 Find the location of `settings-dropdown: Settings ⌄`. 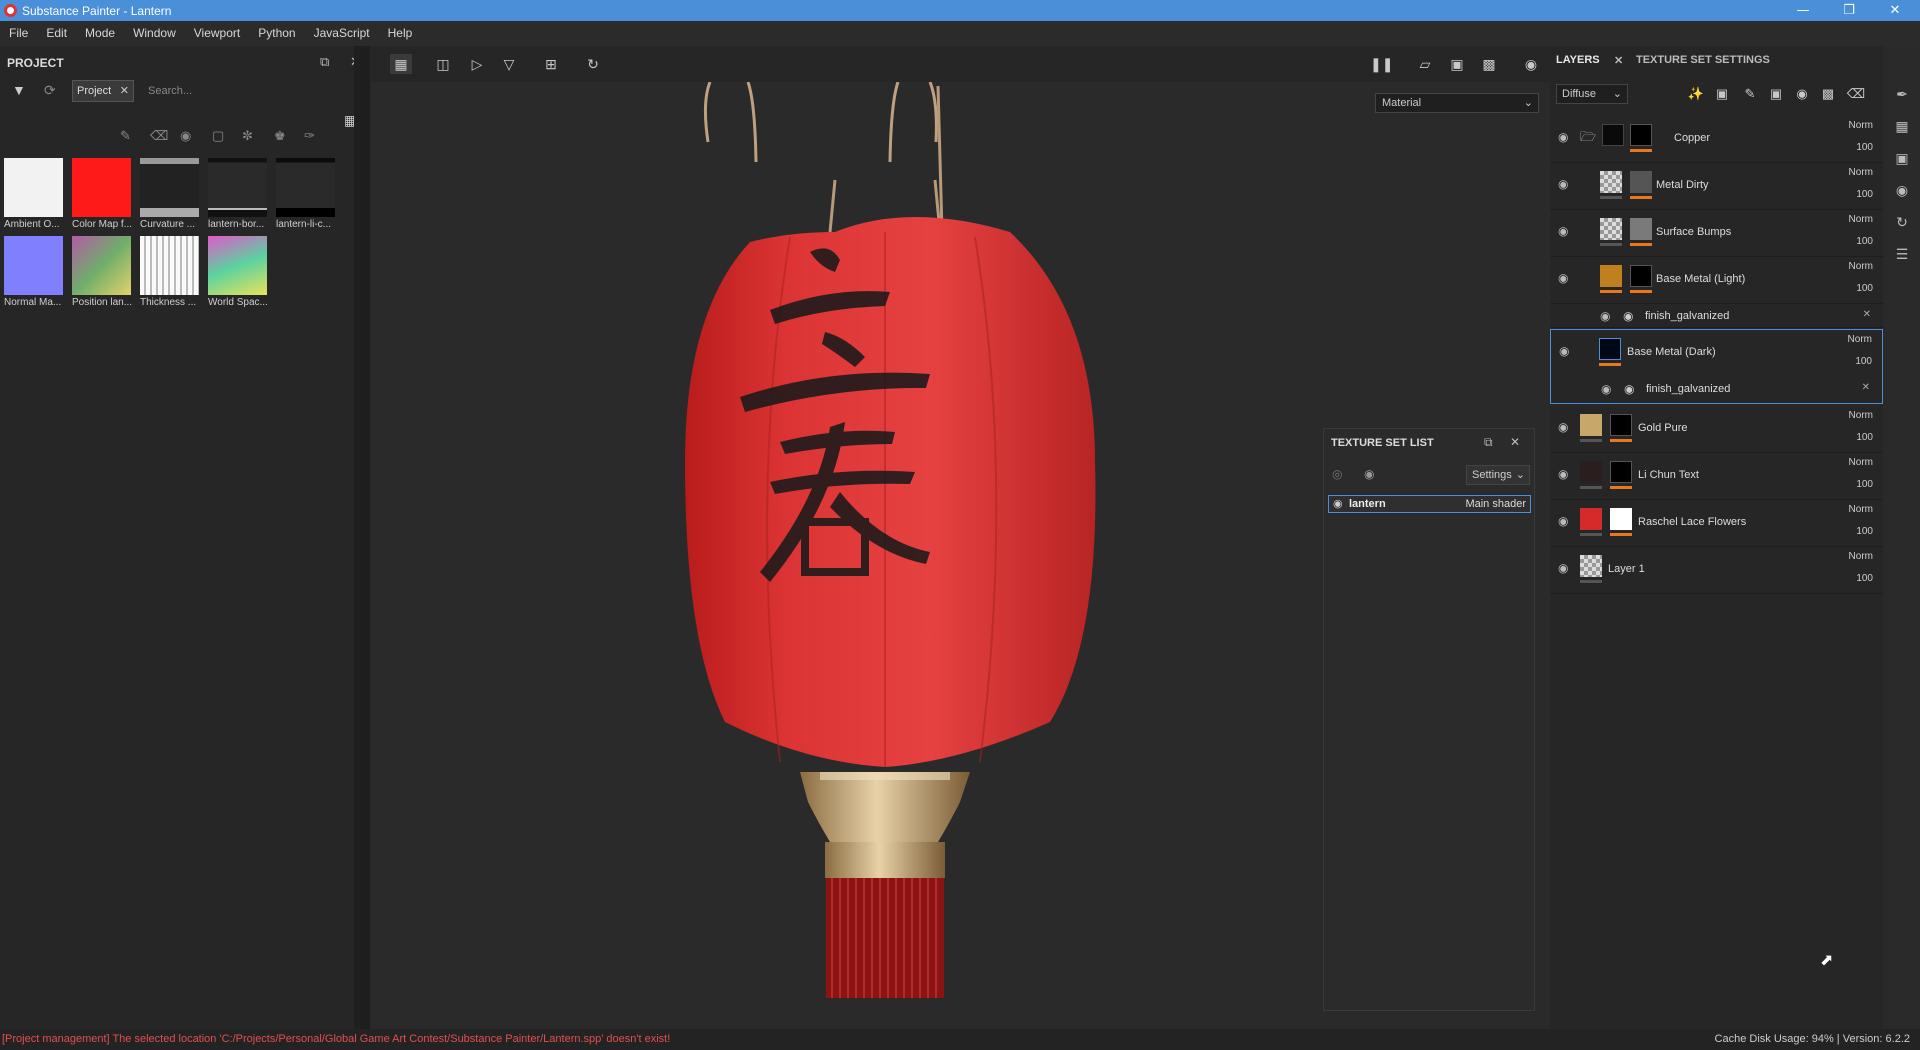

settings-dropdown: Settings ⌄ is located at coordinates (1498, 475).